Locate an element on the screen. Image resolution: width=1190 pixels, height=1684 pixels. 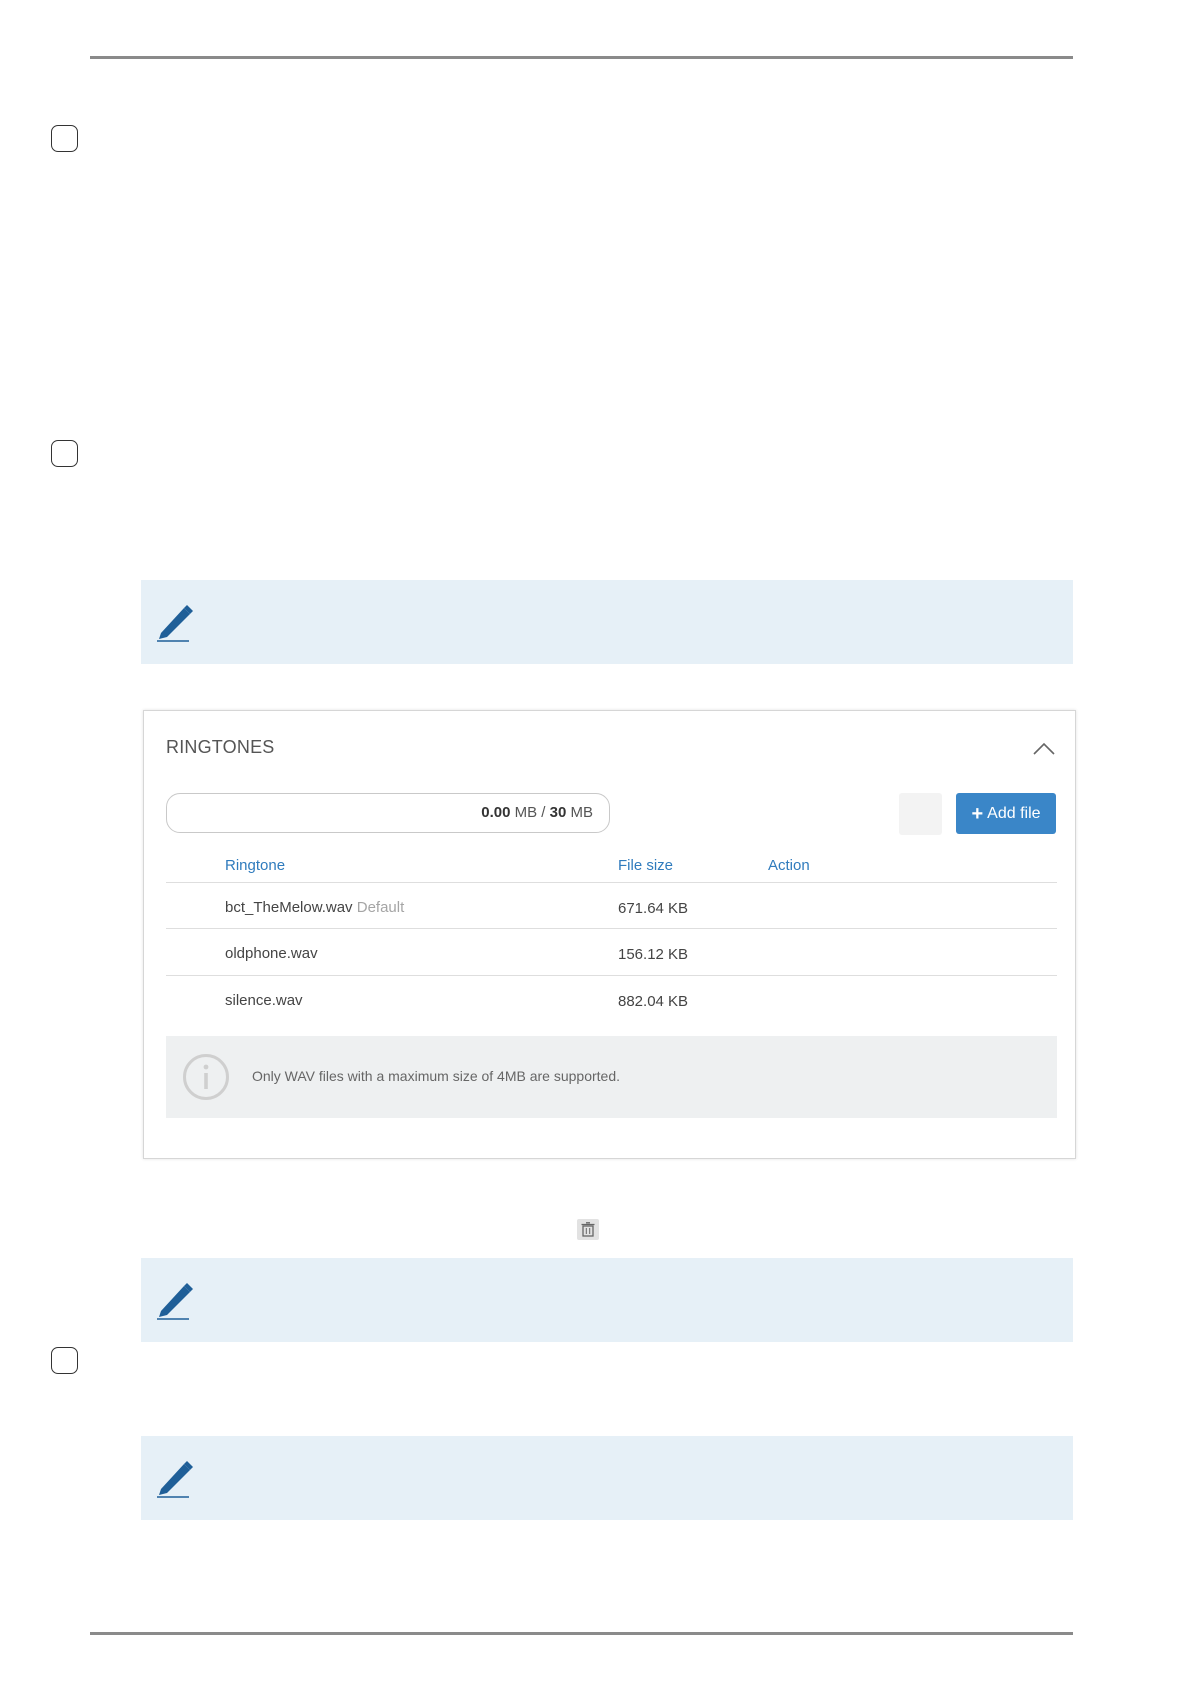
trash-icon is located at coordinates (588, 1229).